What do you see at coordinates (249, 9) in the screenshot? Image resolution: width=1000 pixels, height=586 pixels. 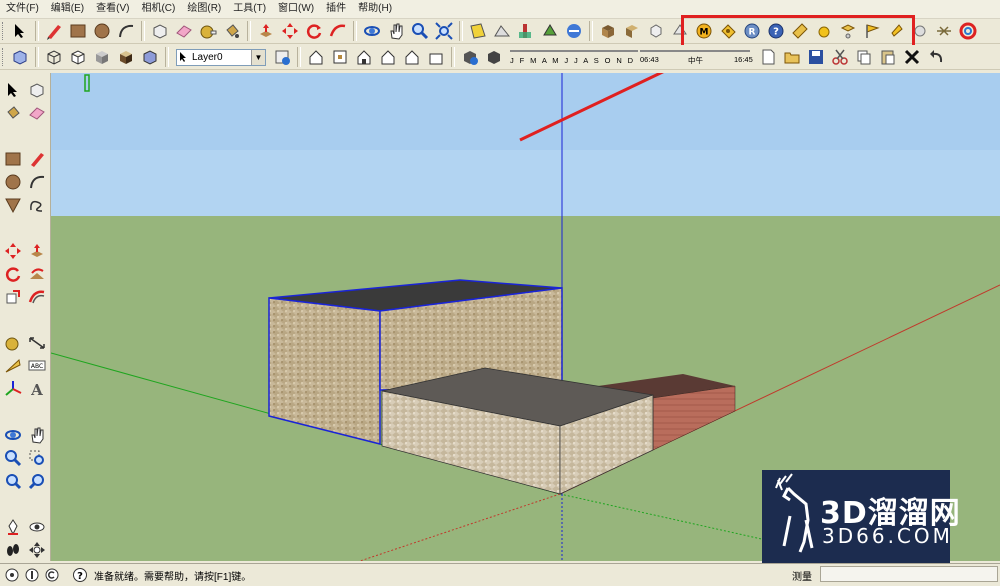 I see `menu-tools: 工具(T)` at bounding box center [249, 9].